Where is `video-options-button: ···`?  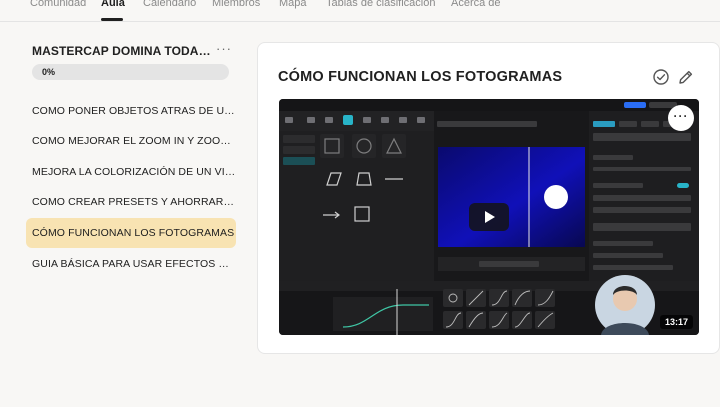
video-options-button: ··· is located at coordinates (681, 118).